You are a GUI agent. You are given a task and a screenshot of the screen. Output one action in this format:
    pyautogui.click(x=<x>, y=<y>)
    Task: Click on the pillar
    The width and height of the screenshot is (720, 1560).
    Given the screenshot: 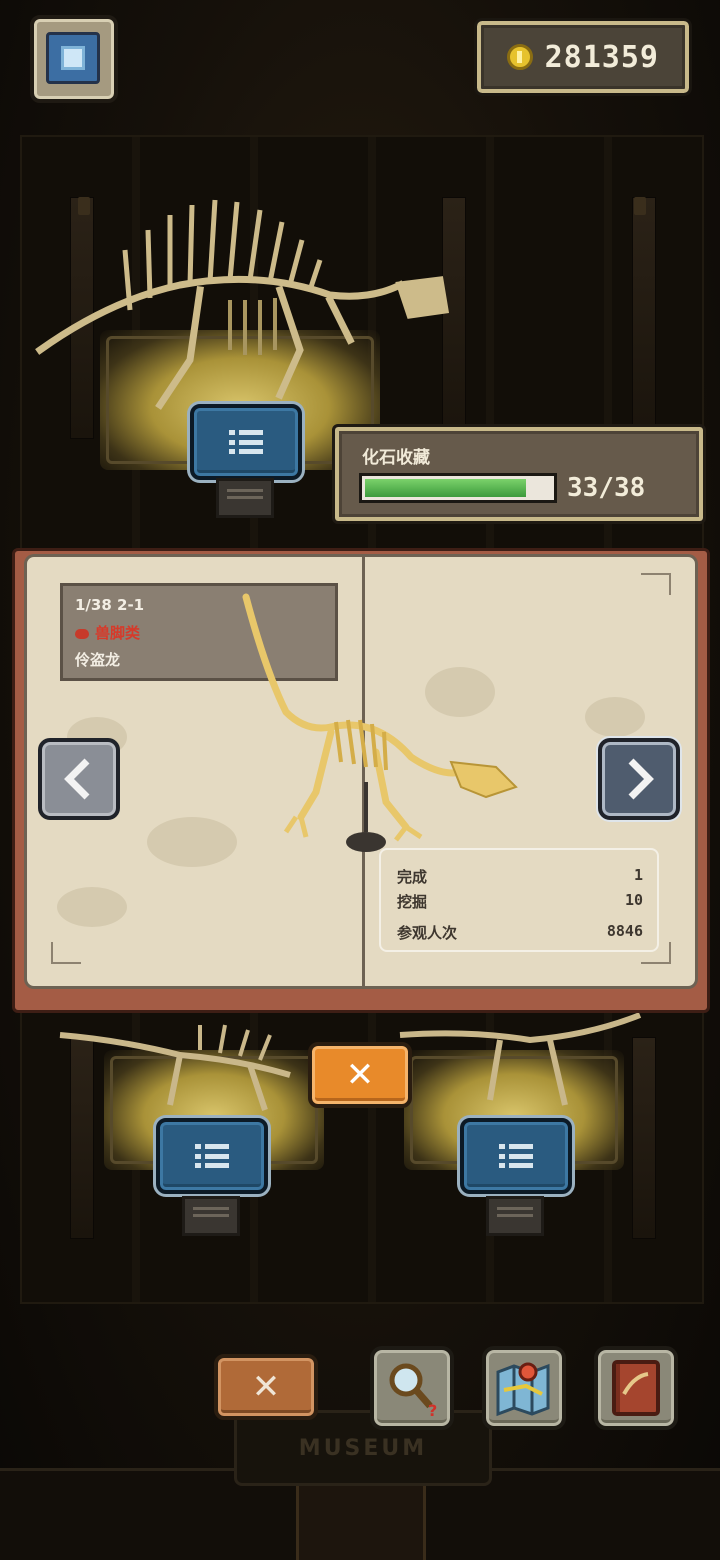 What is the action you would take?
    pyautogui.click(x=644, y=318)
    